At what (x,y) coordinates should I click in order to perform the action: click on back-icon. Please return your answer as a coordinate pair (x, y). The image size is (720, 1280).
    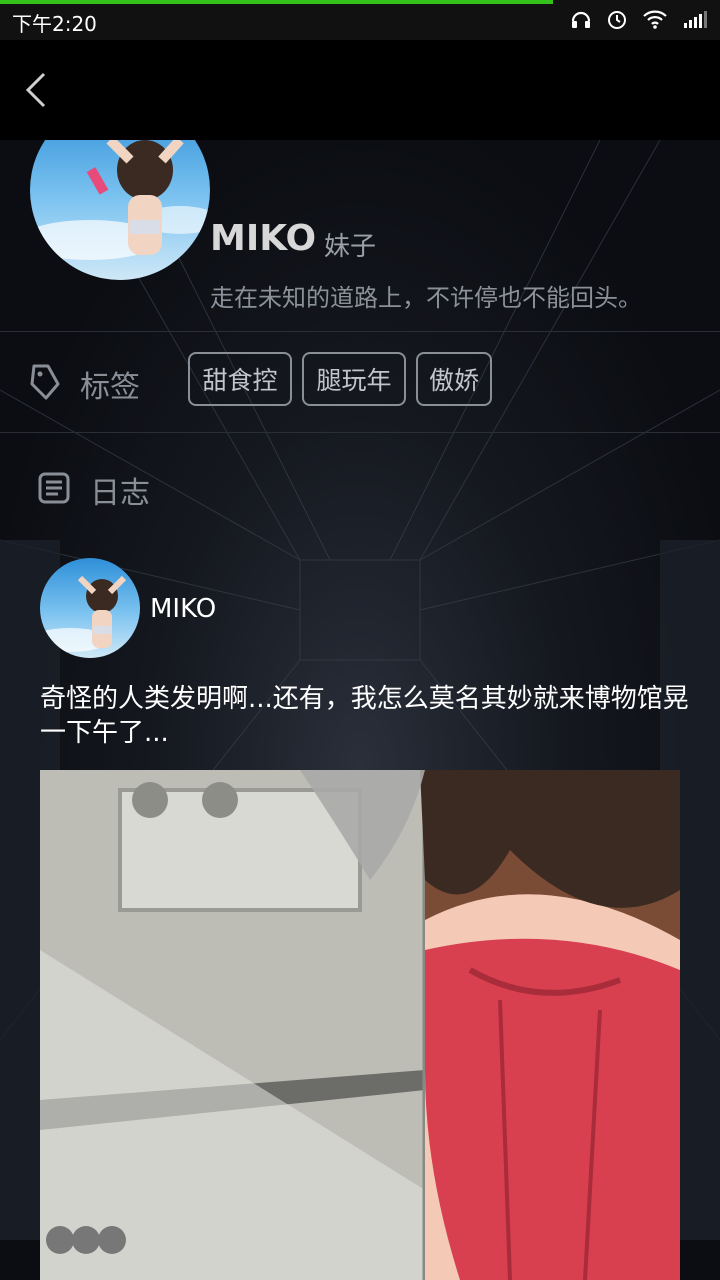
    Looking at the image, I should click on (38, 90).